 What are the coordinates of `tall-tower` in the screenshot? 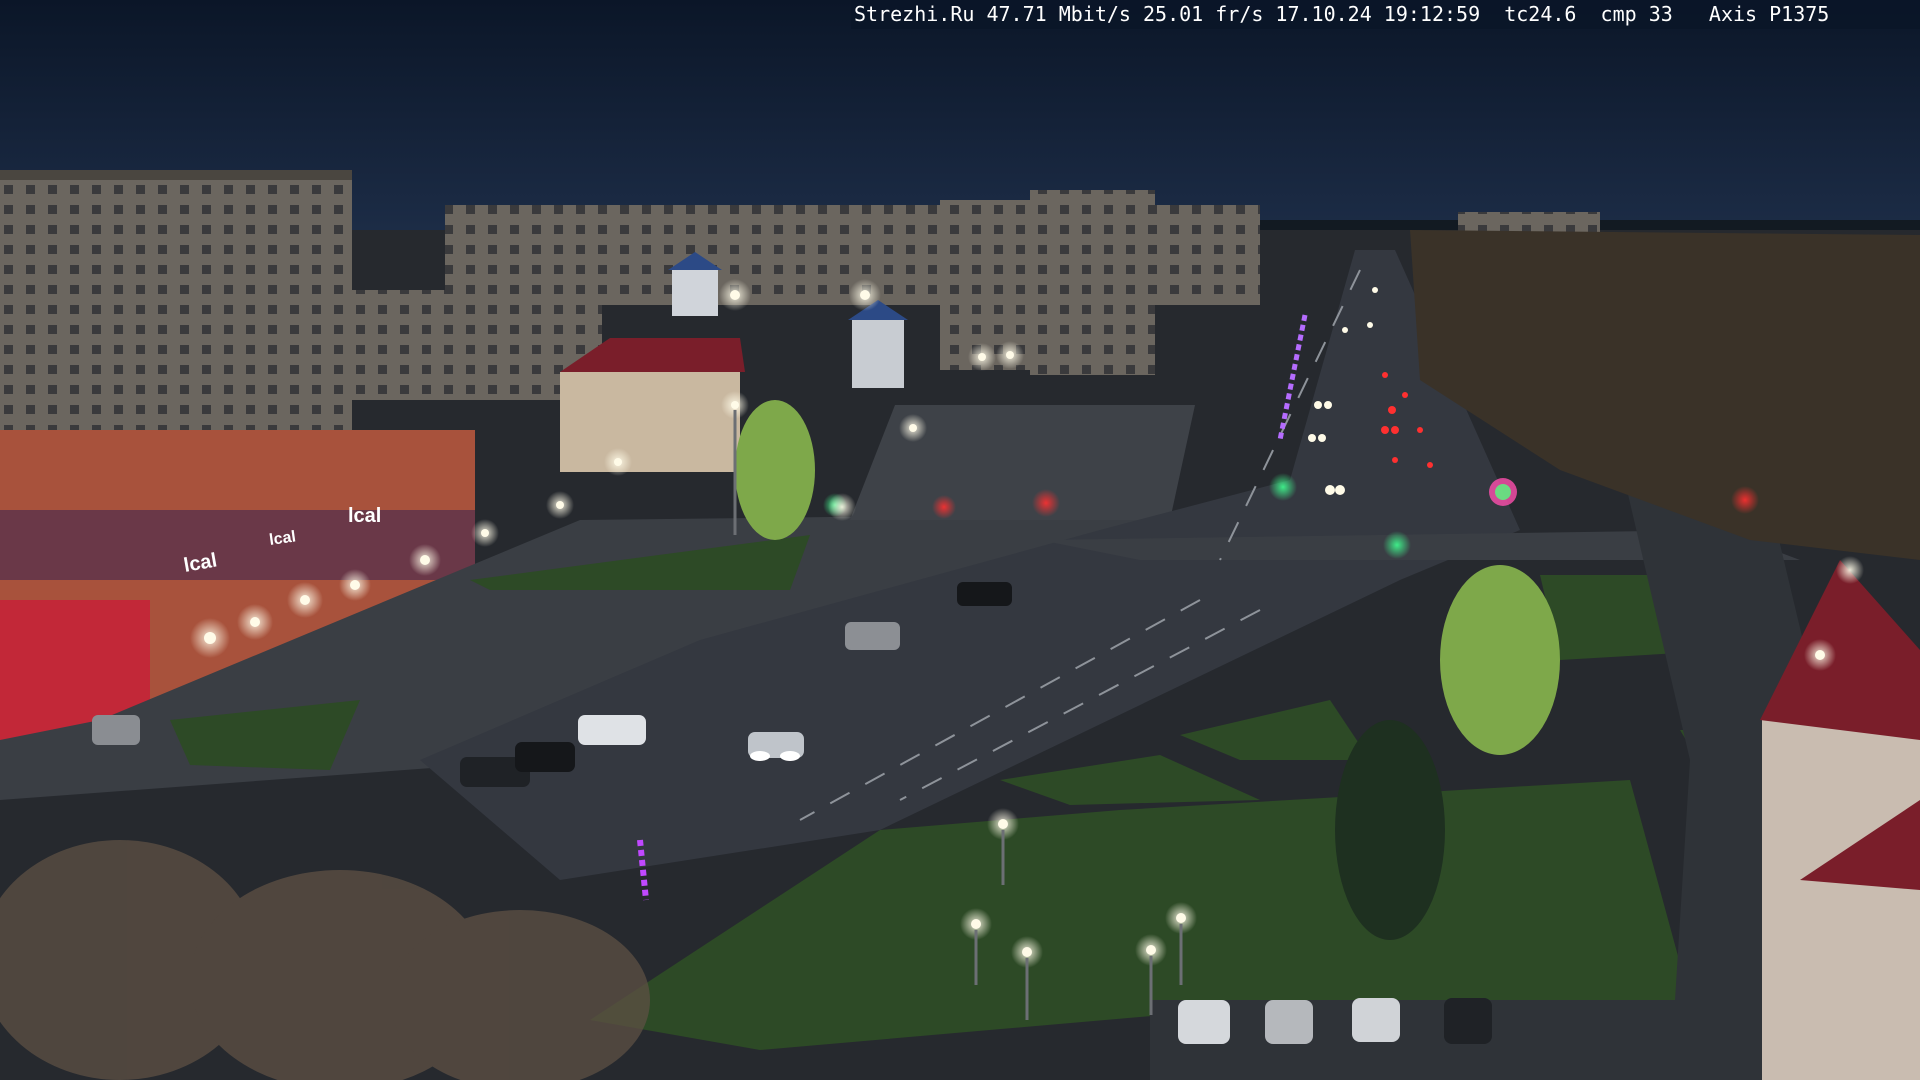 It's located at (1092, 282).